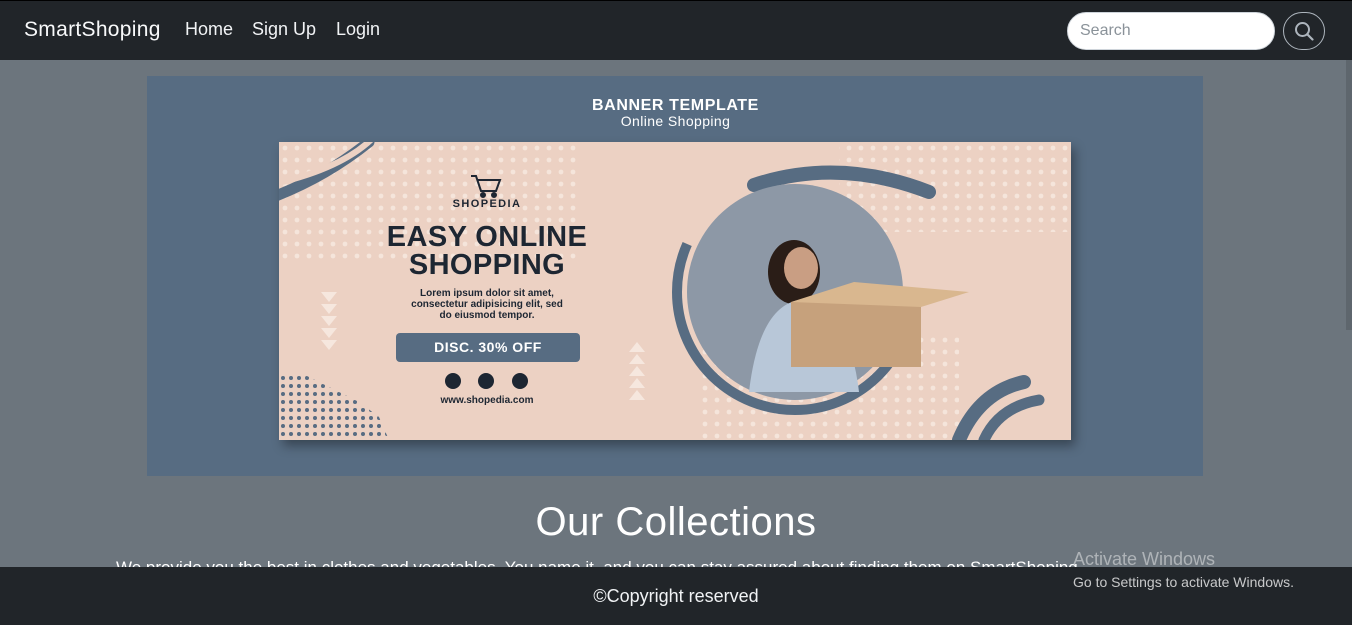 The width and height of the screenshot is (1352, 625). Describe the element at coordinates (486, 381) in the screenshot. I see `facebook-icon` at that location.